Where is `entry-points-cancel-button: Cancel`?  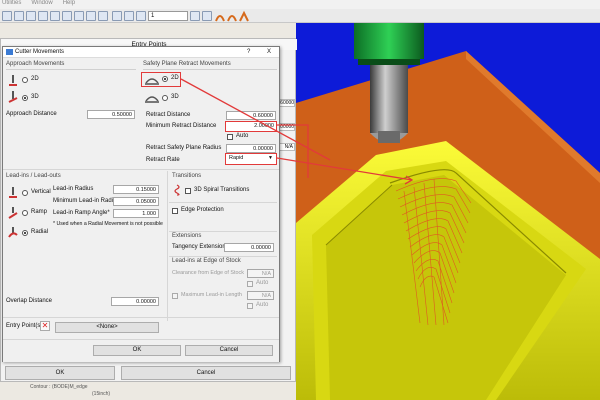 entry-points-cancel-button: Cancel is located at coordinates (206, 373).